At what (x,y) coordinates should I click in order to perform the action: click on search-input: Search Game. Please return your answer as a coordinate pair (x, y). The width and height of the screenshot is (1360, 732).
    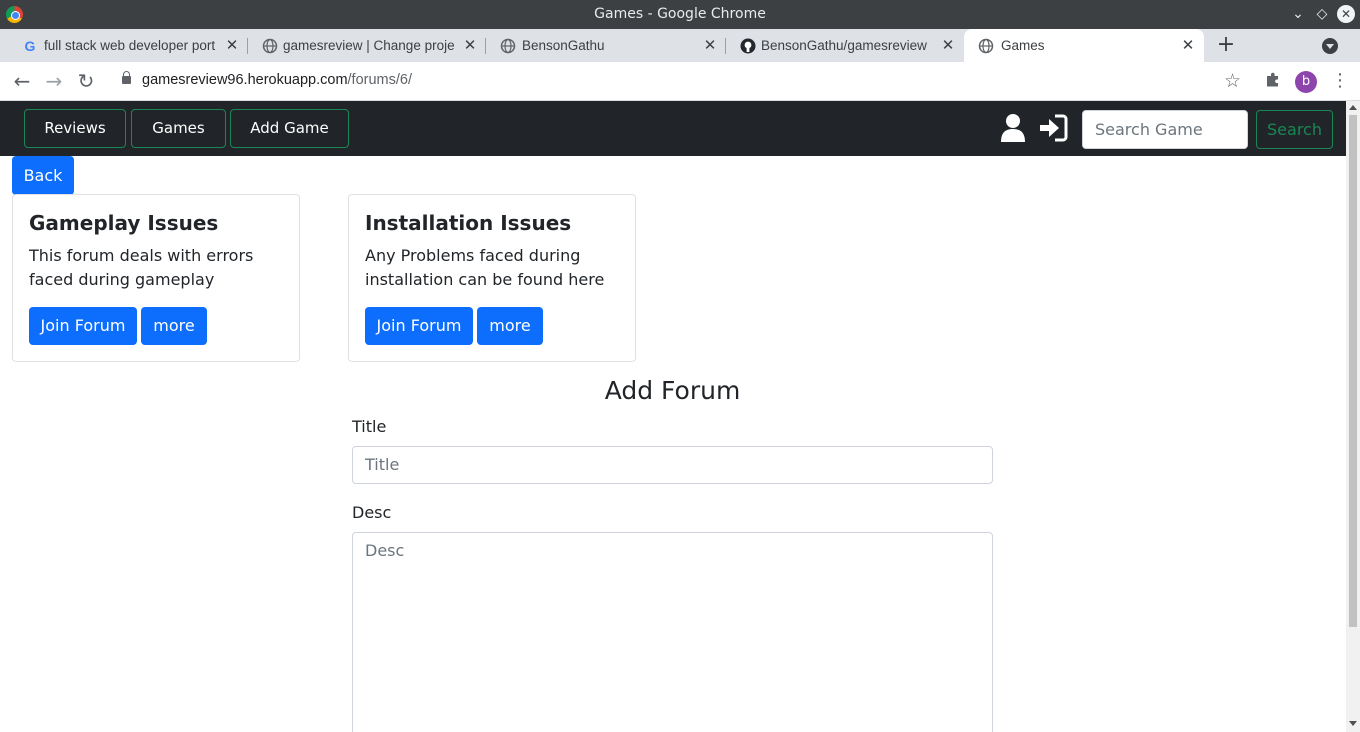
    Looking at the image, I should click on (1165, 129).